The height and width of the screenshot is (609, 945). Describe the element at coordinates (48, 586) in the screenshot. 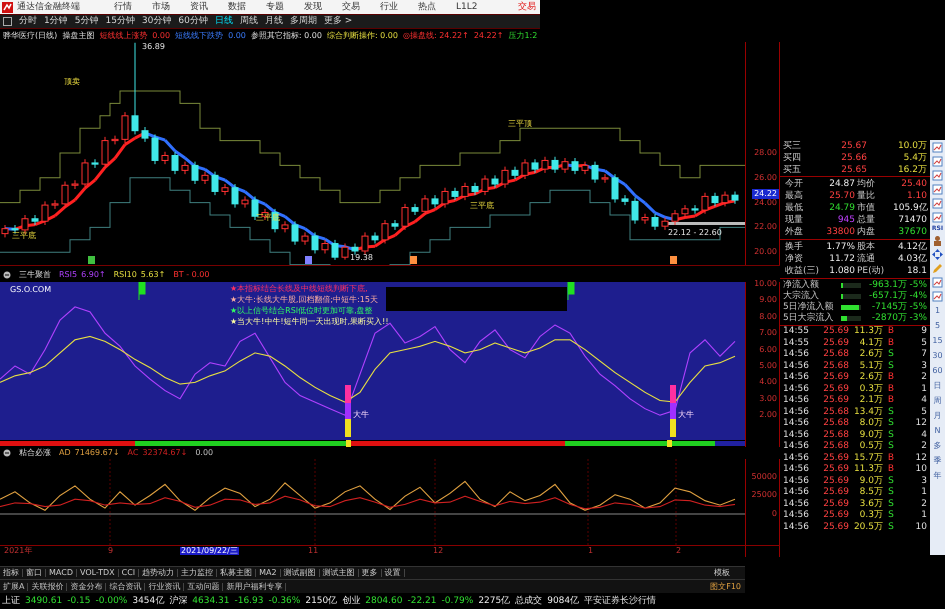

I see `info-tab: 关联报价` at that location.